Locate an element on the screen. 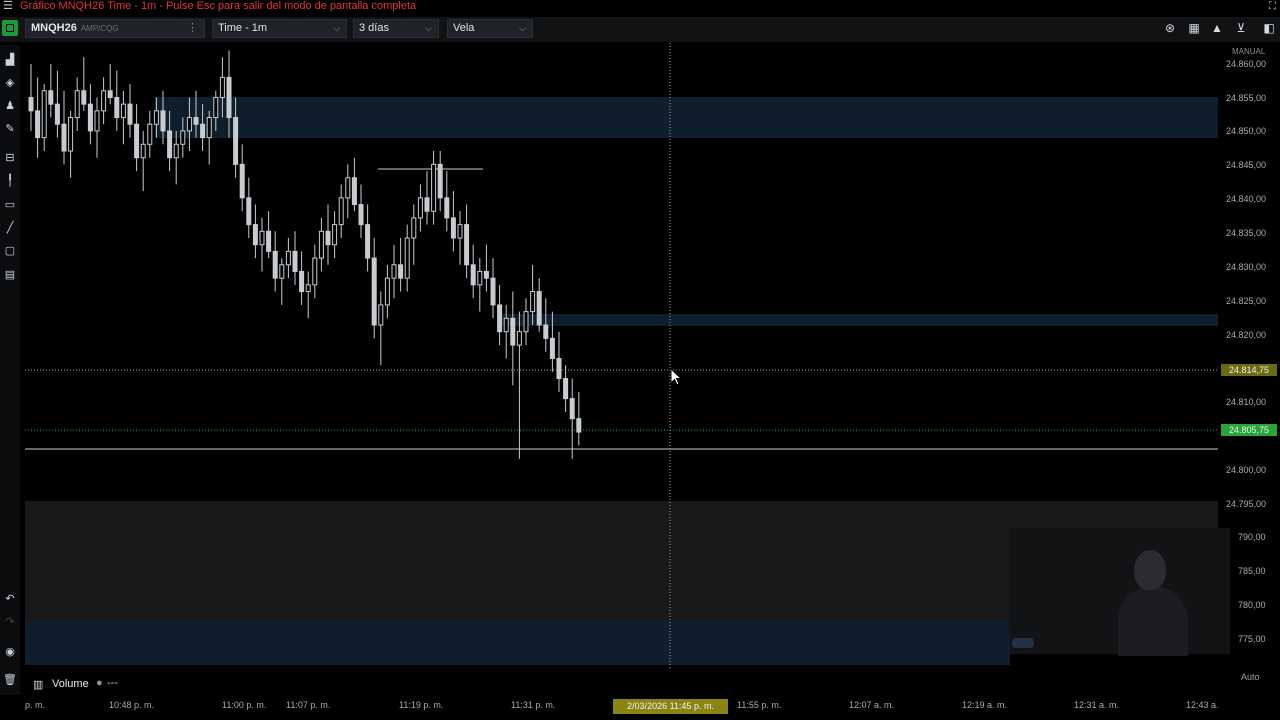 The width and height of the screenshot is (1280, 720). chart-style-value: Vela is located at coordinates (464, 28).